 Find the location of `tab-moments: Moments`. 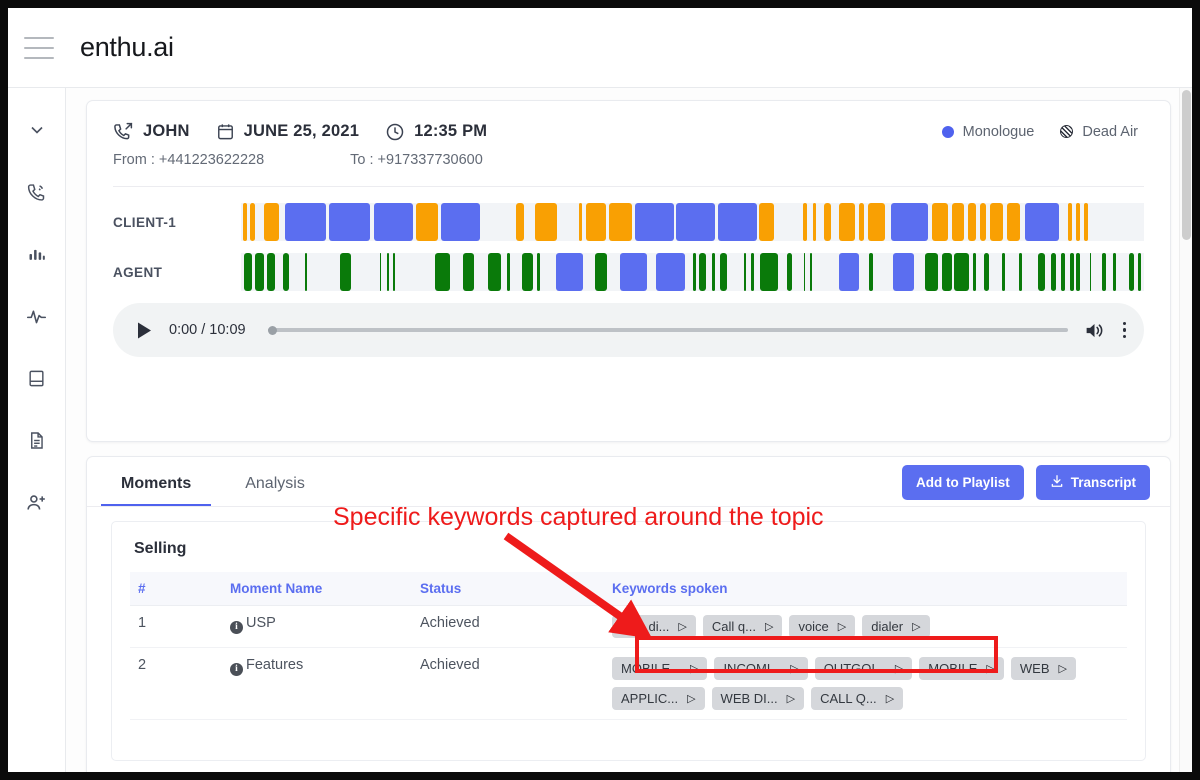

tab-moments: Moments is located at coordinates (156, 491).